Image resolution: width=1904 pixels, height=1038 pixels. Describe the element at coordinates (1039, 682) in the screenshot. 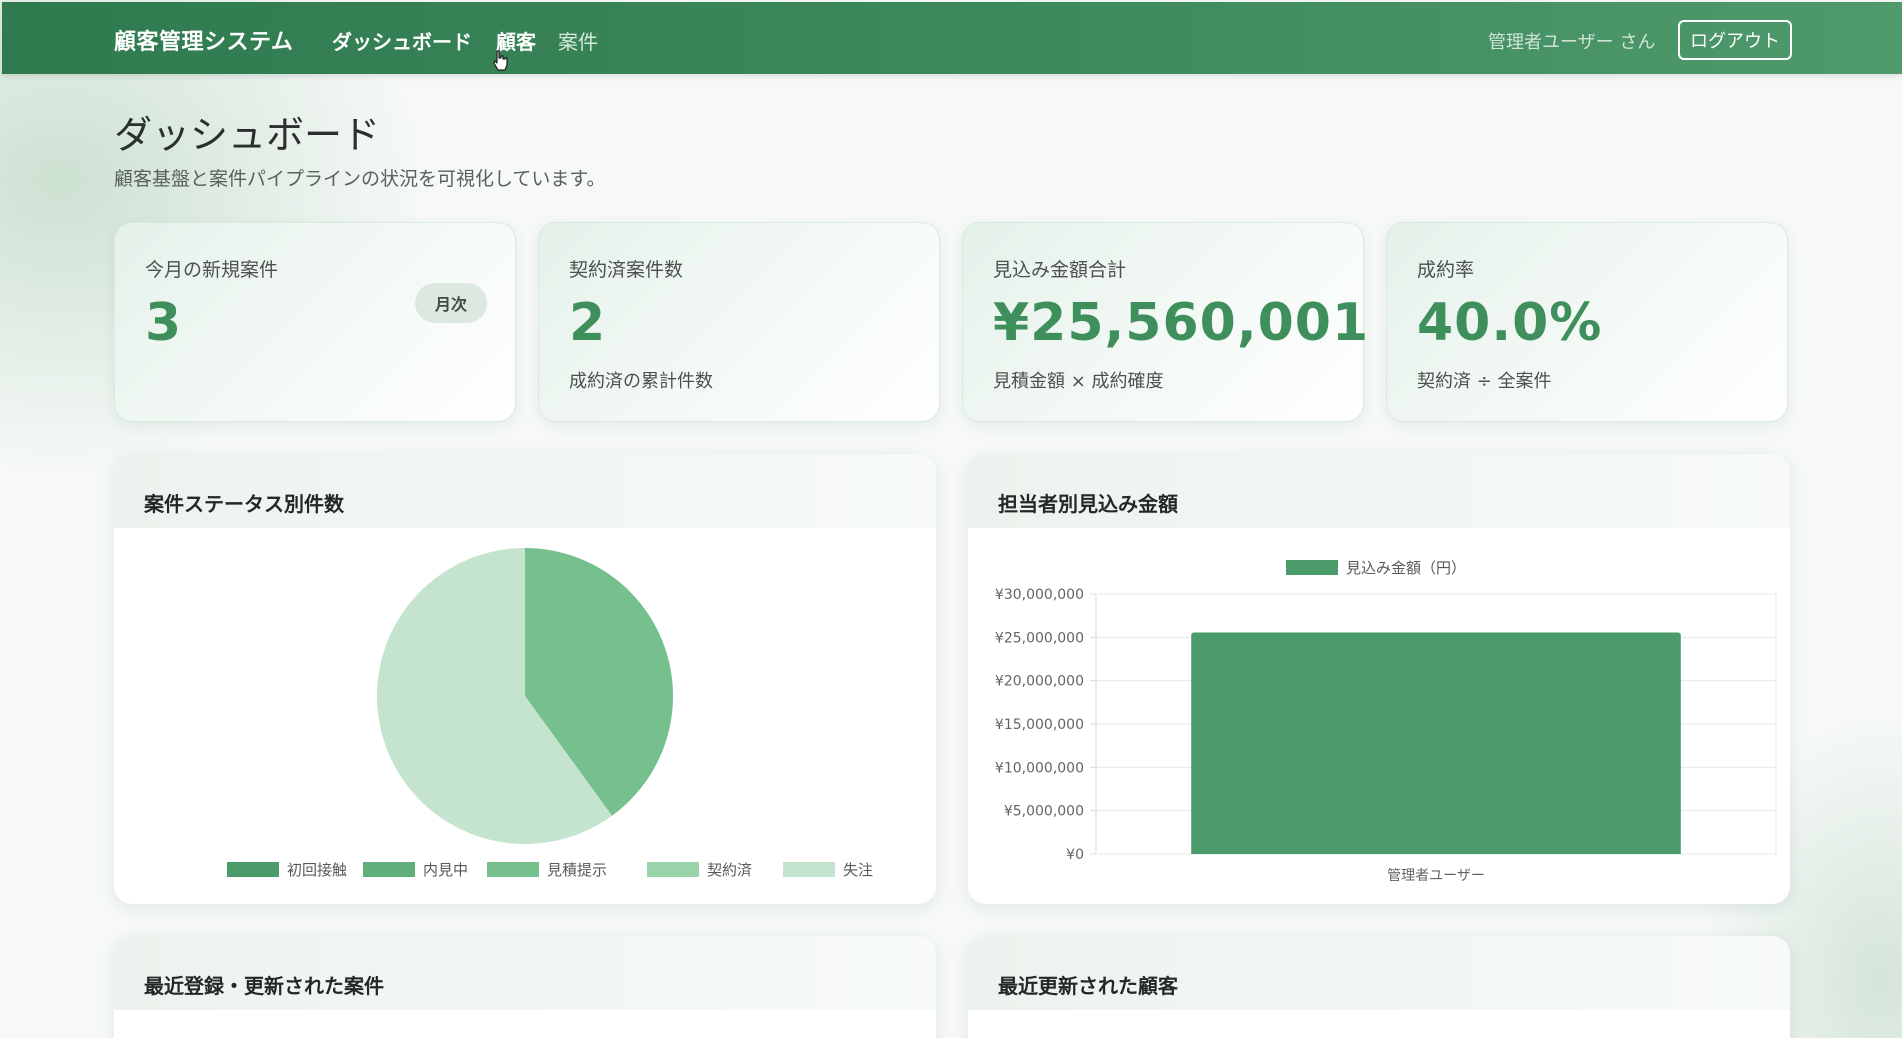

I see `y-tick-label: ¥20,000,000` at that location.